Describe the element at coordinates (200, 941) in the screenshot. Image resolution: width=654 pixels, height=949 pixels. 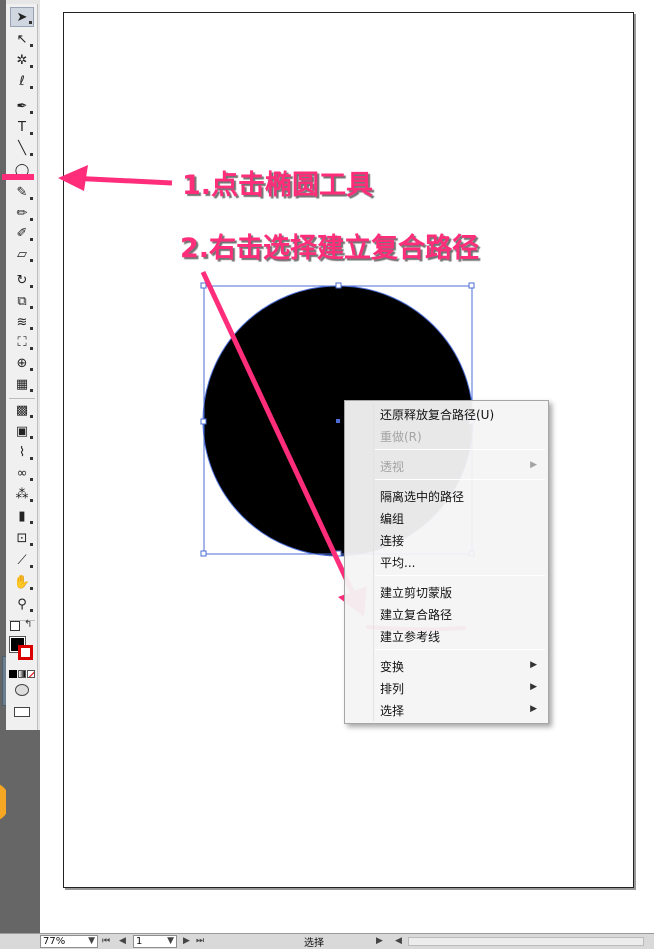
I see `last-page-icon: ⏭` at that location.